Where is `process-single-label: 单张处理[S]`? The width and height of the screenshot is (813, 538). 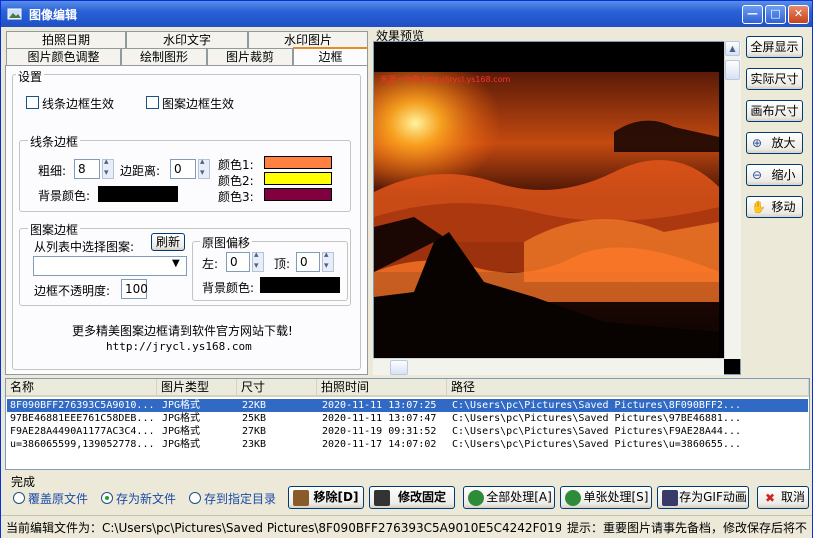
process-single-label: 单张处理[S] is located at coordinates (616, 497).